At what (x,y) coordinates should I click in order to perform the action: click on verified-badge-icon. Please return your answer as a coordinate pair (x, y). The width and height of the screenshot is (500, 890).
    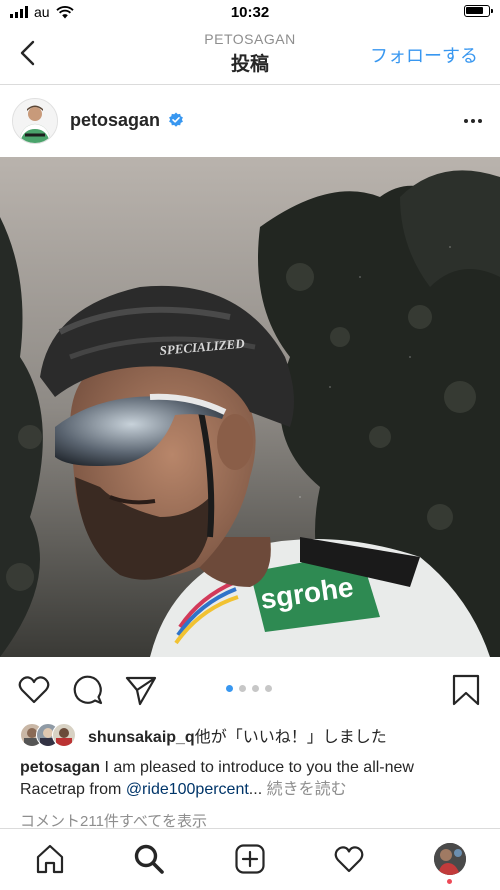
    Looking at the image, I should click on (176, 119).